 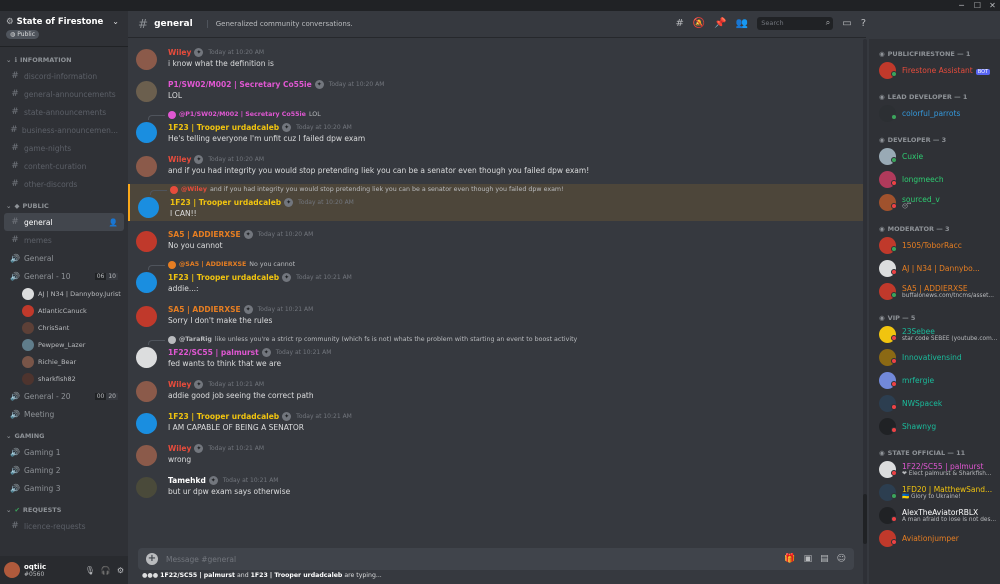 I want to click on reply-preview: @SA5 | ADDIERXSE No you cannot, so click(x=495, y=264).